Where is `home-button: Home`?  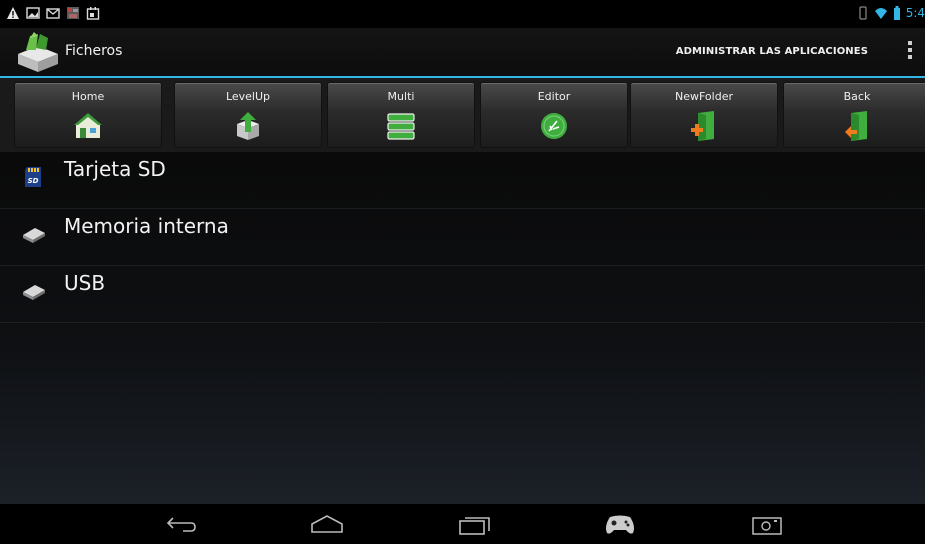 home-button: Home is located at coordinates (88, 115).